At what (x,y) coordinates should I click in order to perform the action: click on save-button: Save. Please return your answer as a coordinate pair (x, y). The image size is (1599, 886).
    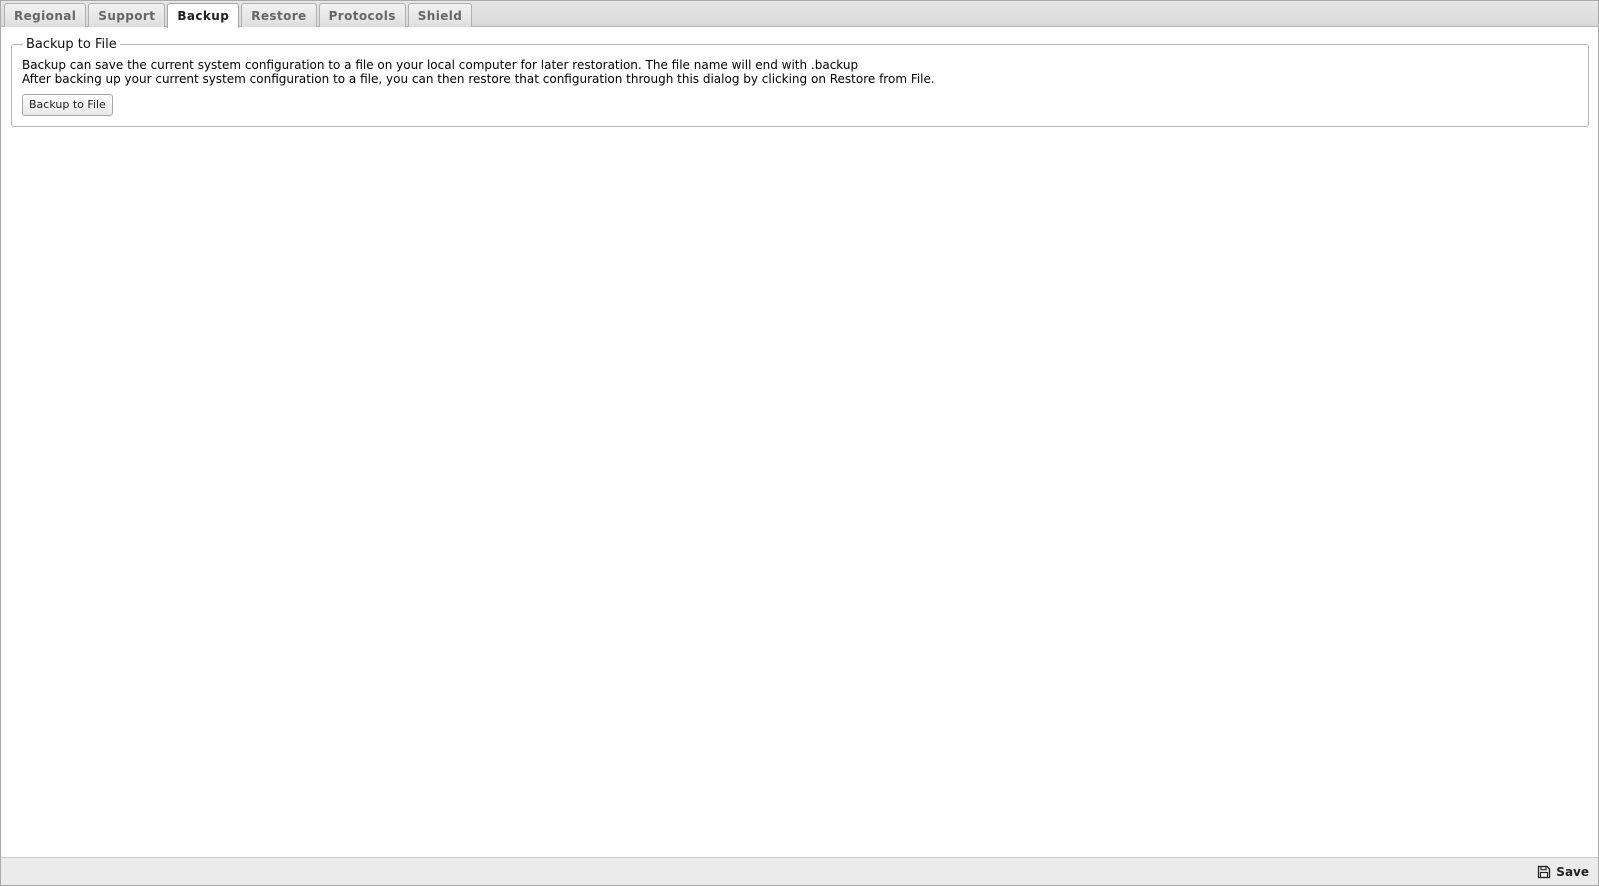
    Looking at the image, I should click on (1563, 872).